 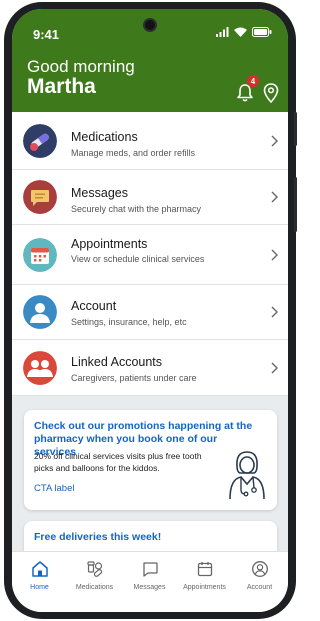 What do you see at coordinates (133, 153) in the screenshot?
I see `medications-subtitle: Manage meds, and order refills` at bounding box center [133, 153].